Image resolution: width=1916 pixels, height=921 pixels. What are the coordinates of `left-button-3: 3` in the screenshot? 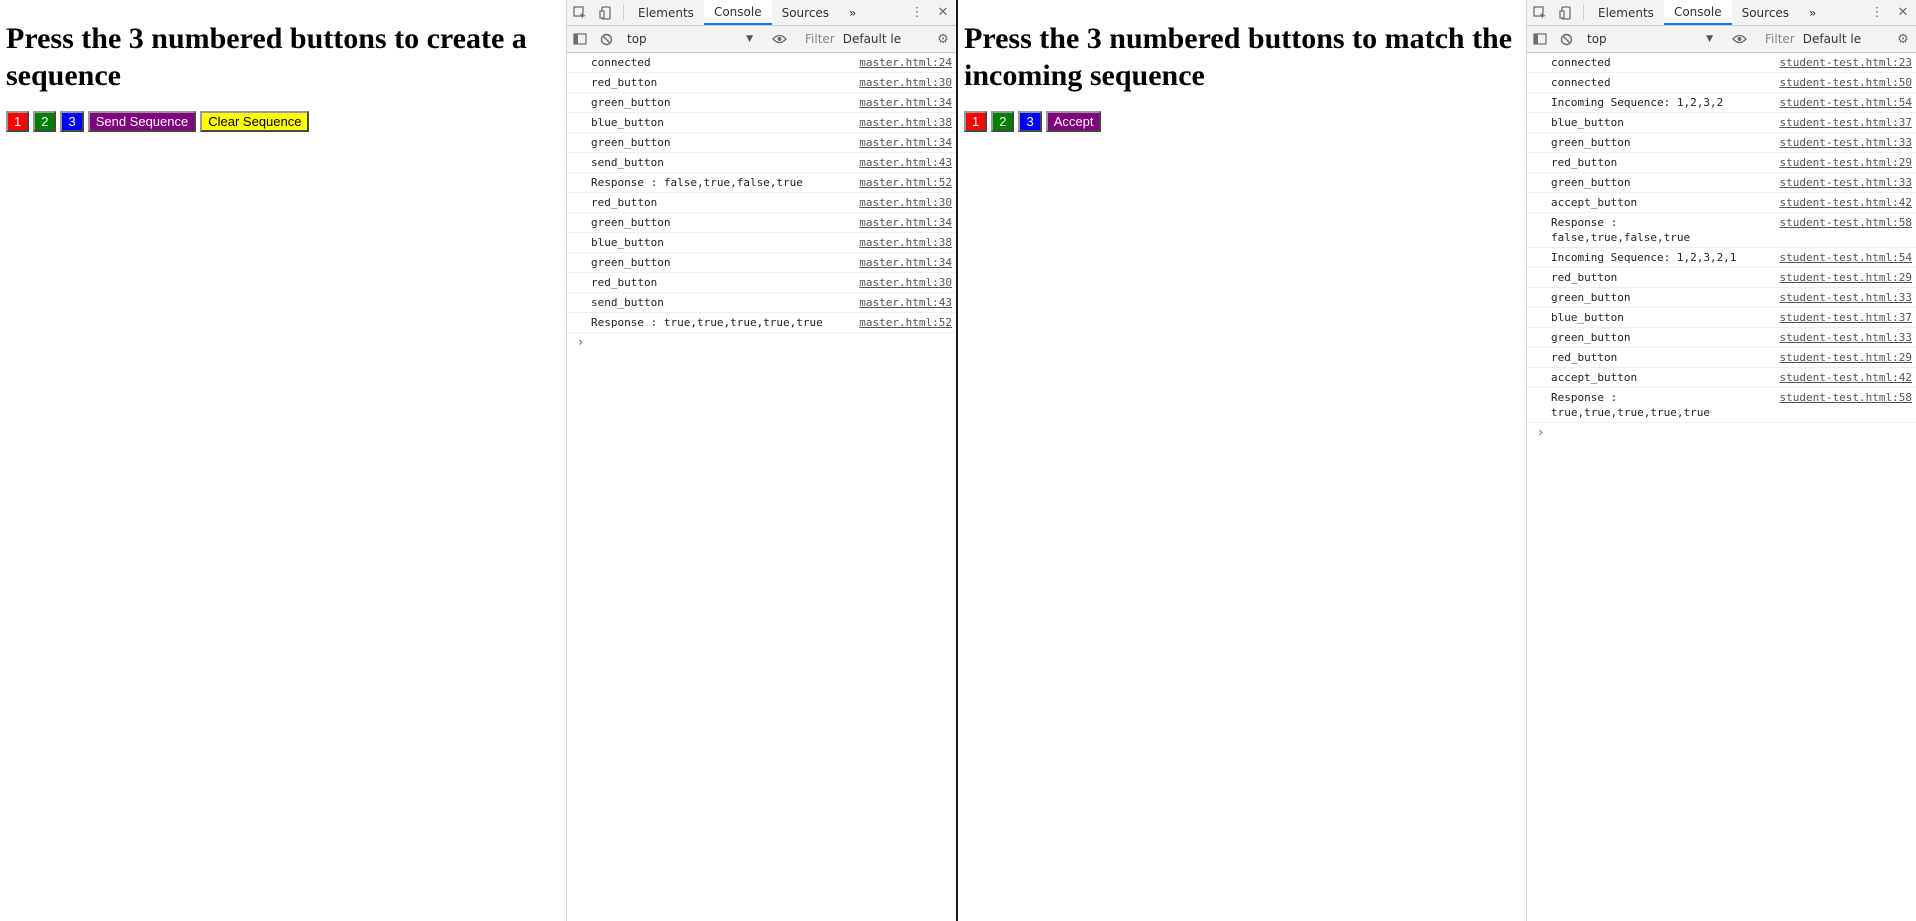 It's located at (72, 121).